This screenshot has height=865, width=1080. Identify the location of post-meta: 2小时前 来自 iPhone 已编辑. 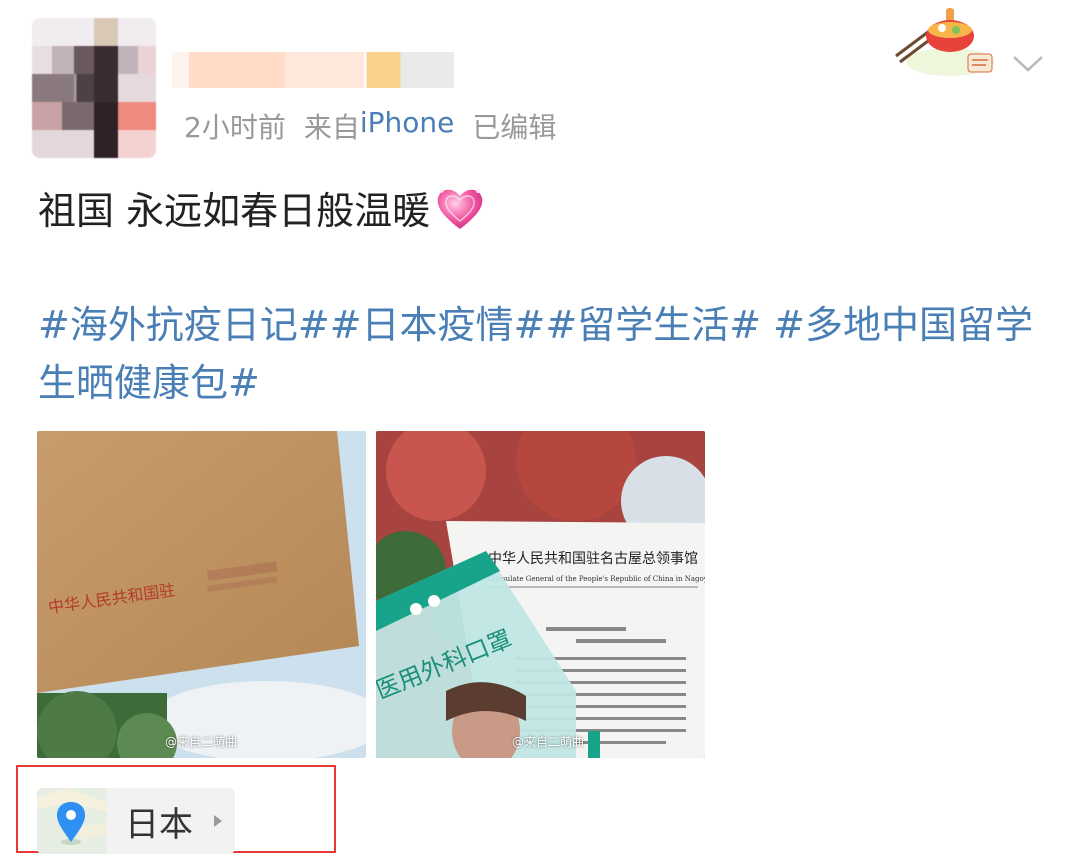
(370, 126).